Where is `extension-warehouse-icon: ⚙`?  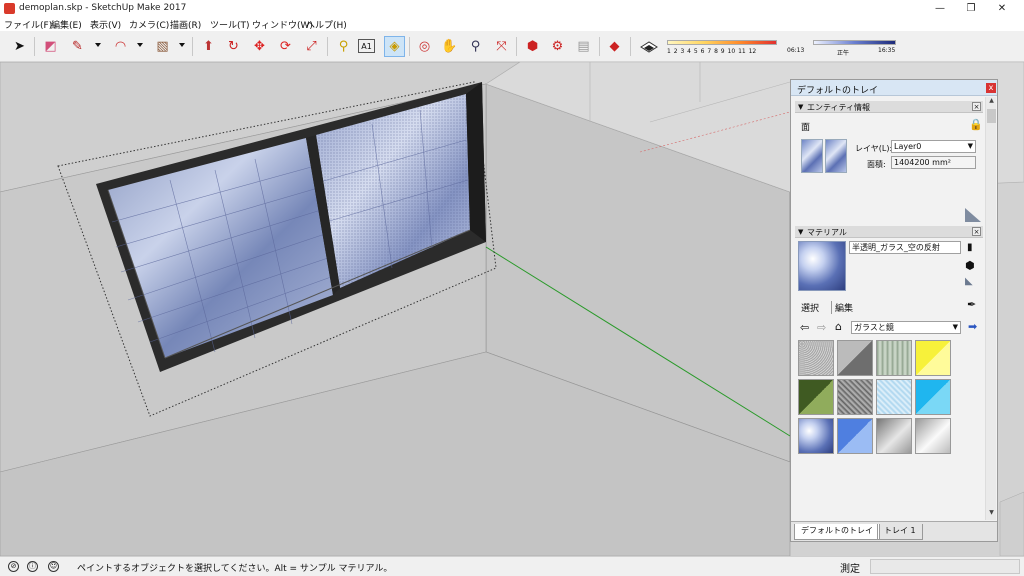 extension-warehouse-icon: ⚙ is located at coordinates (557, 46).